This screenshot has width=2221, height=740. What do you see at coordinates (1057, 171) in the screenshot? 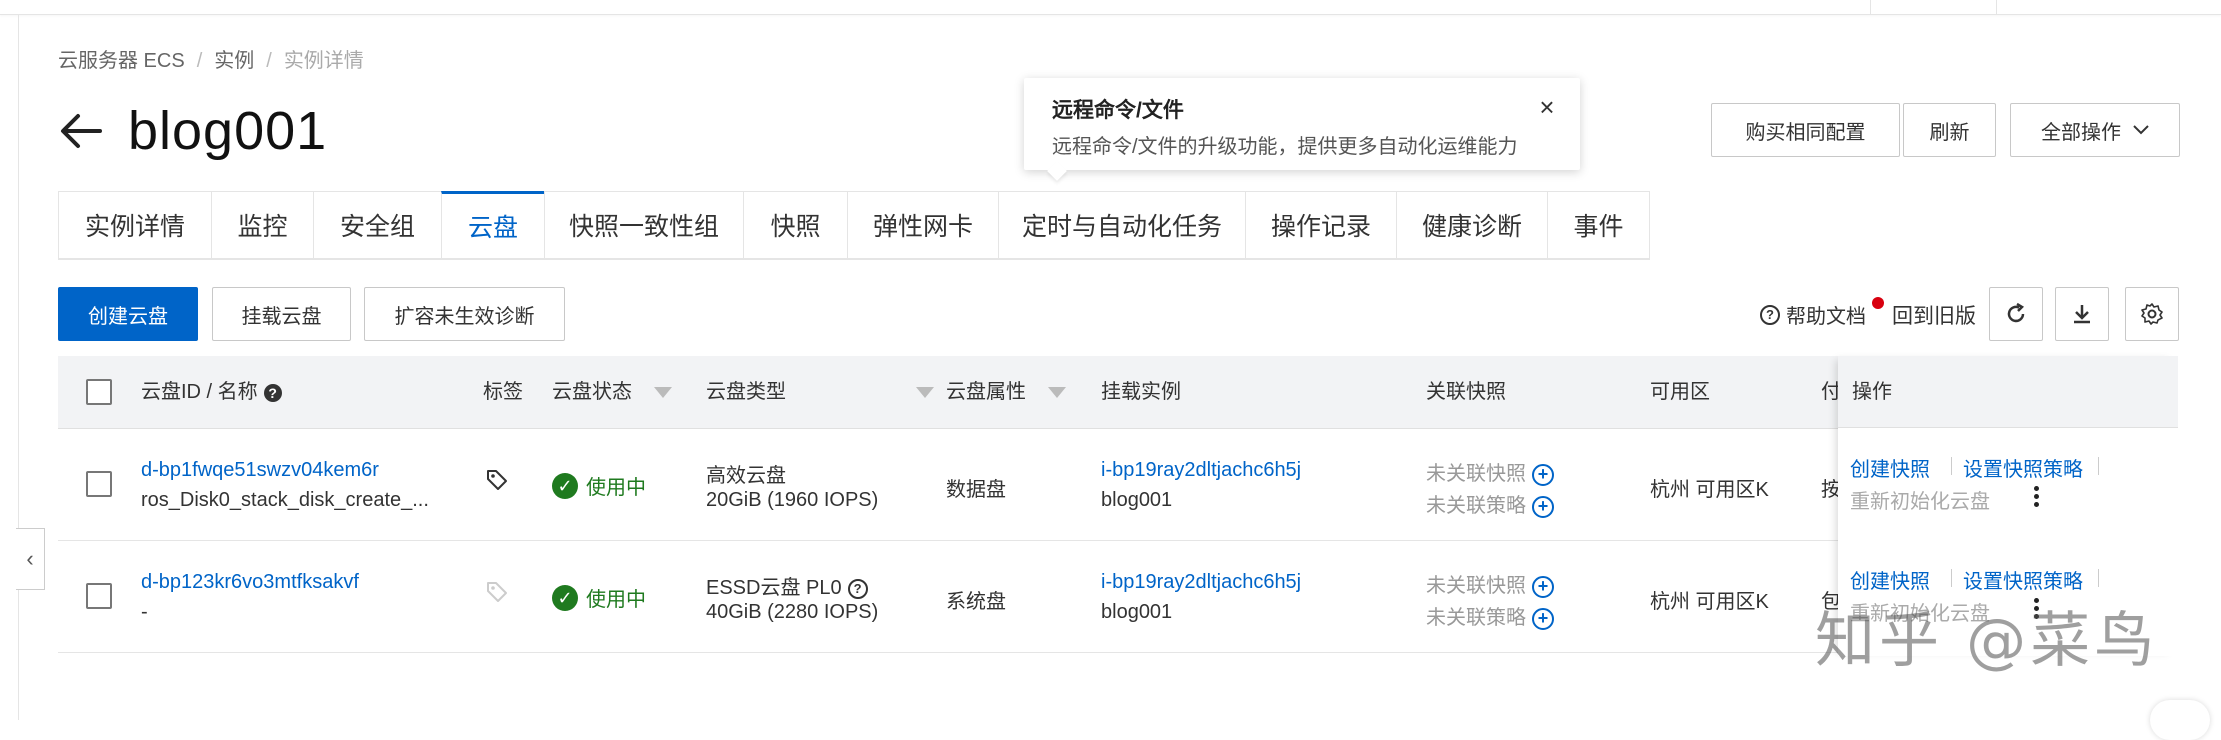
I see `popover-tail` at bounding box center [1057, 171].